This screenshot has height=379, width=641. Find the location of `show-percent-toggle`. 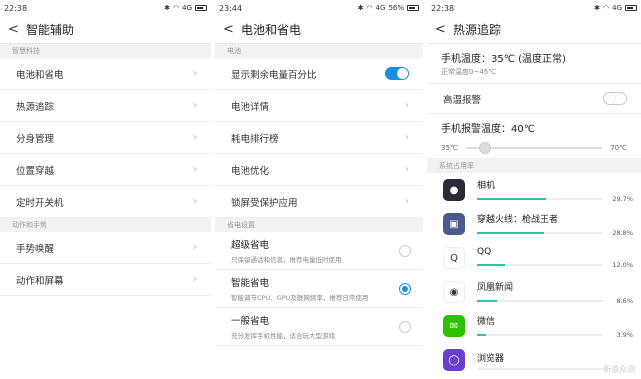

show-percent-toggle is located at coordinates (397, 73).